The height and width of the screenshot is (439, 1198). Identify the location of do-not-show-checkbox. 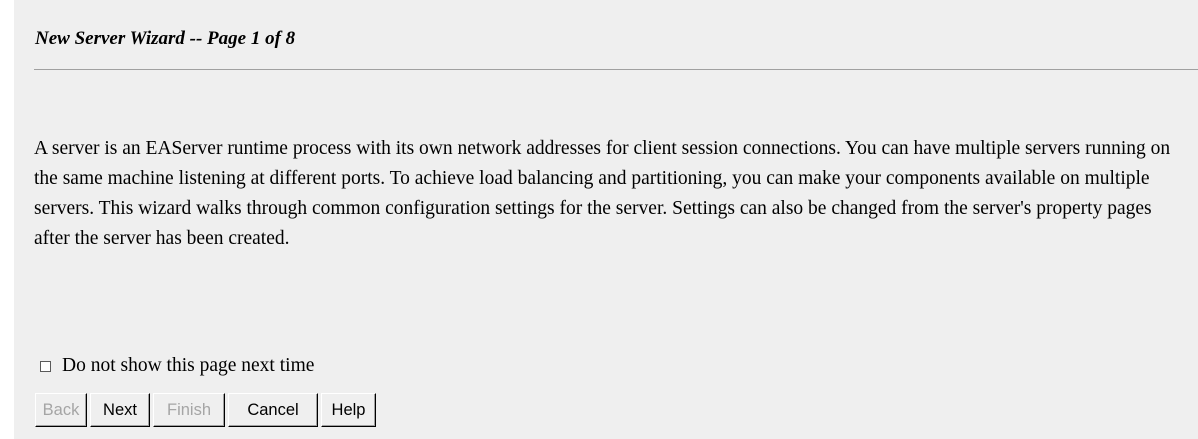
(45, 366).